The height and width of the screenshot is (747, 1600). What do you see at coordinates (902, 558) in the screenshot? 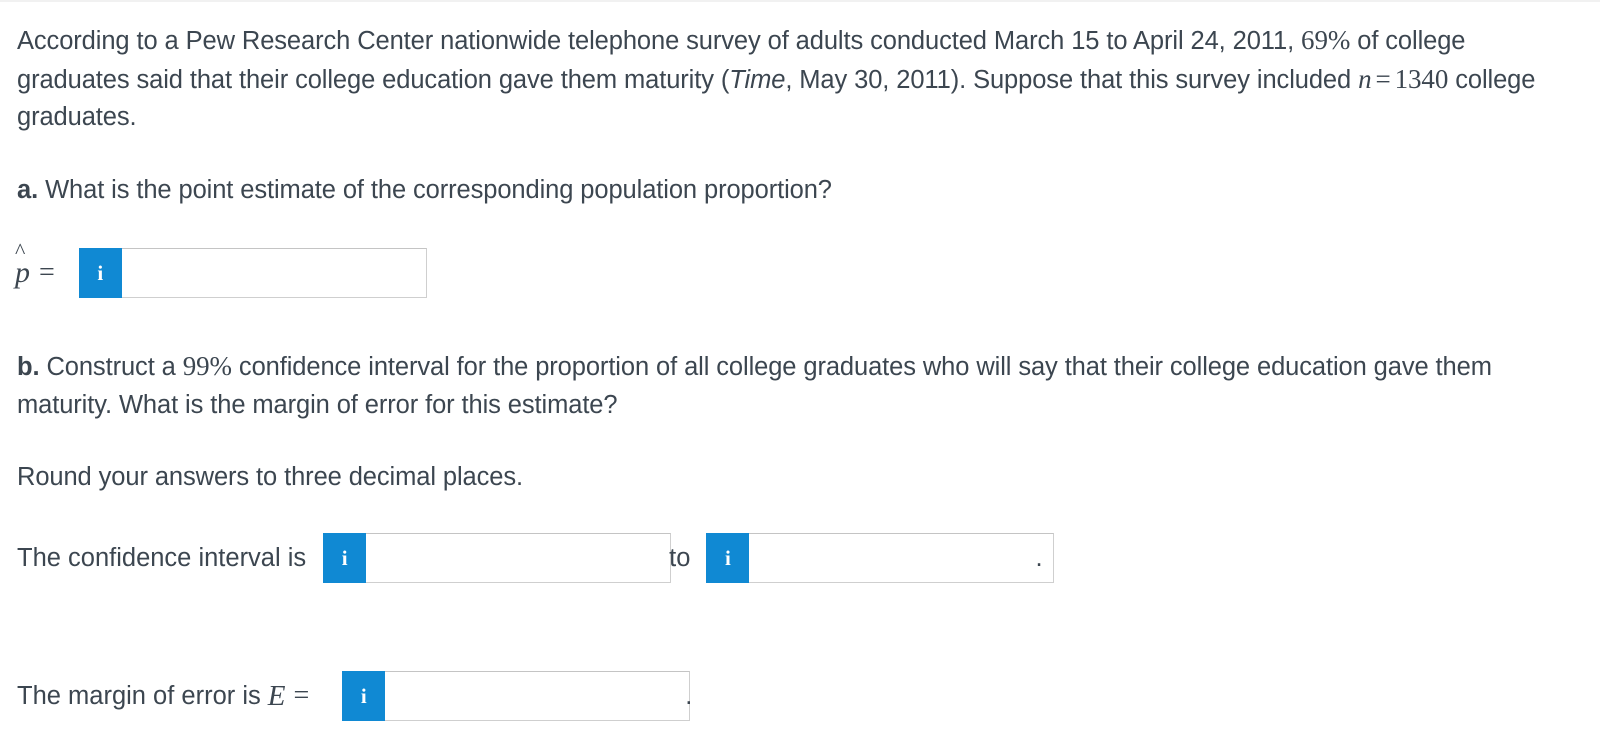
I see `confidence-interval-upper-input` at bounding box center [902, 558].